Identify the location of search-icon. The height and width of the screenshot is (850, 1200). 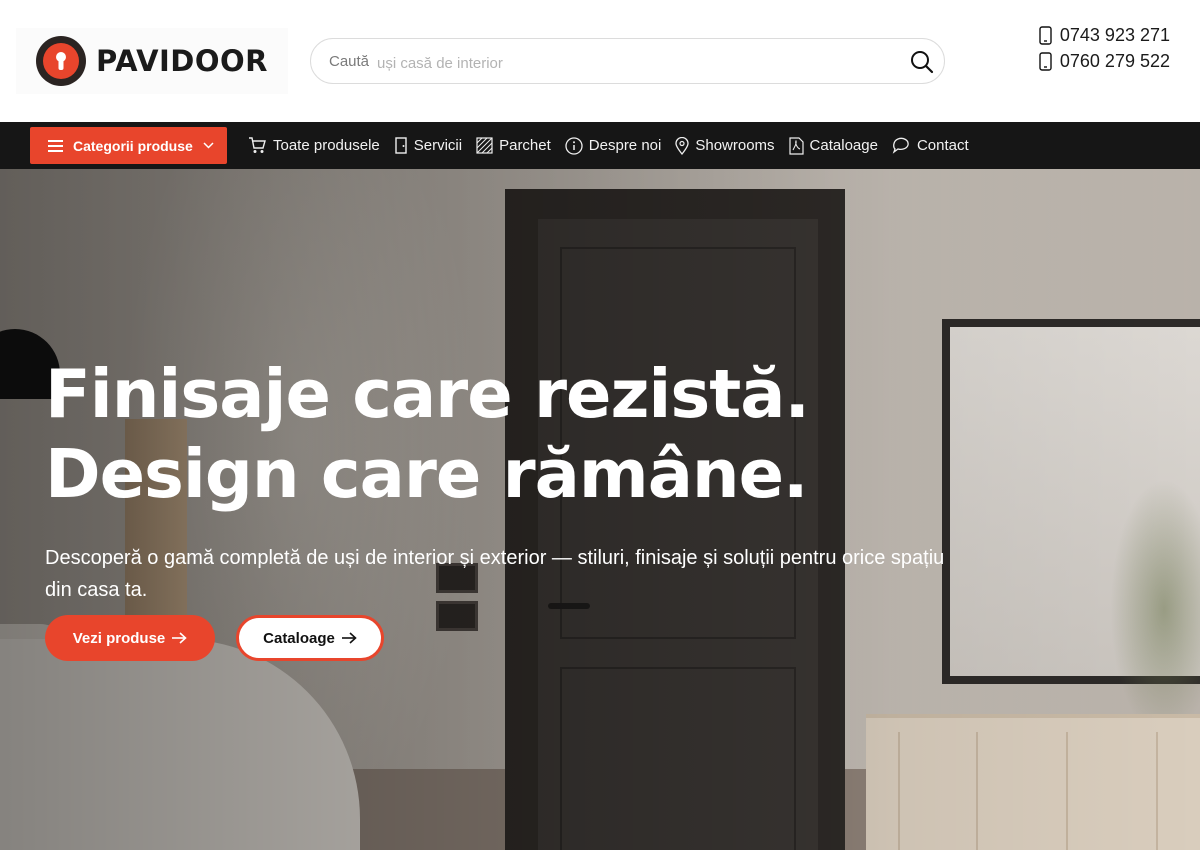
(922, 62).